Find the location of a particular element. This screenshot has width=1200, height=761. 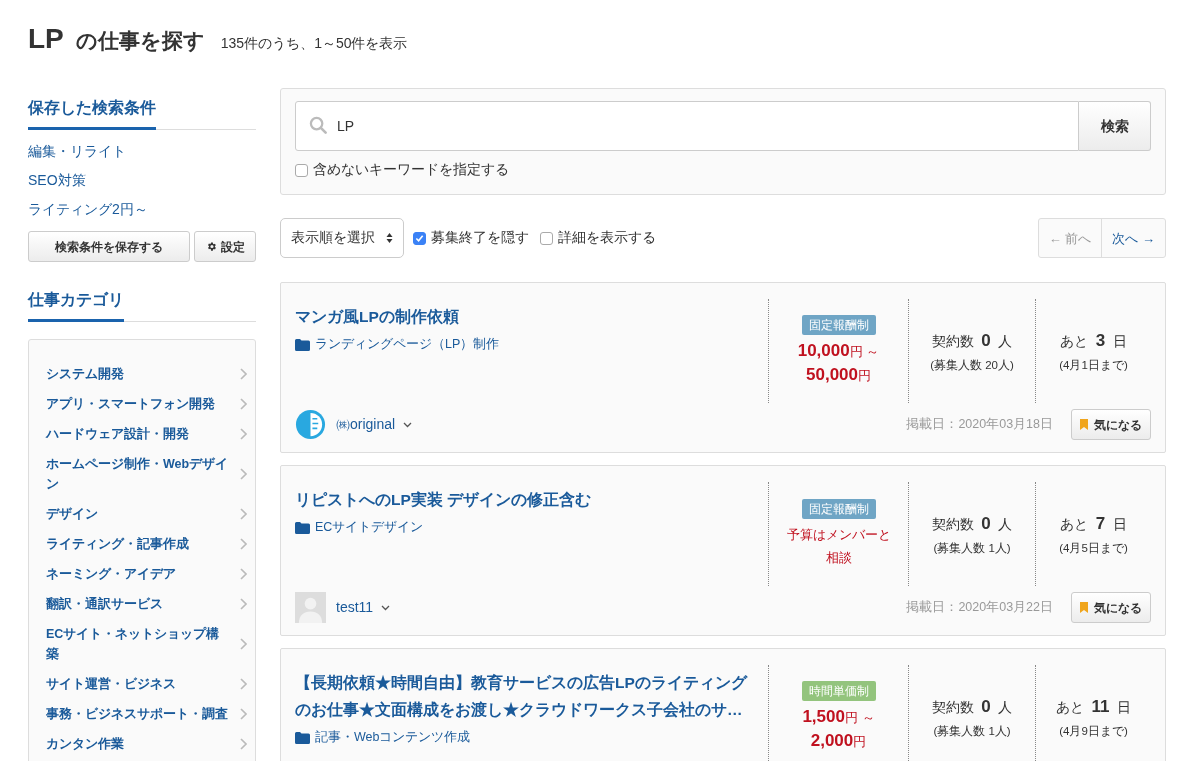

posted-date: 掲載日：2020年03月18日 is located at coordinates (979, 425).